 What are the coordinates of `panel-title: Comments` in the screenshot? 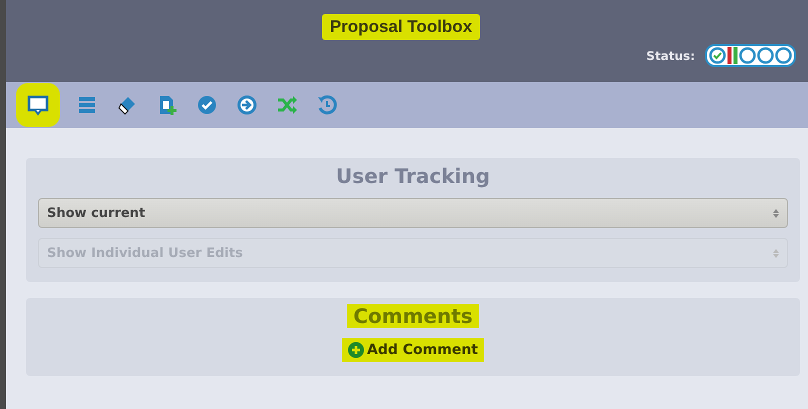 It's located at (413, 316).